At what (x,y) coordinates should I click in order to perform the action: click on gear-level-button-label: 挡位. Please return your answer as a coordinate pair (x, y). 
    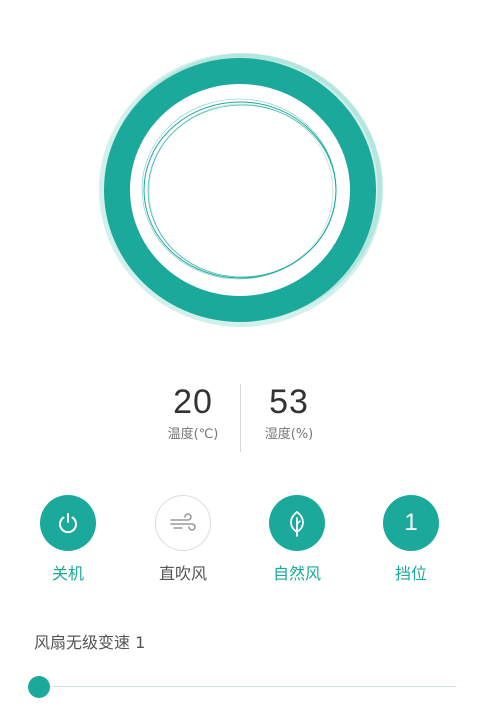
    Looking at the image, I should click on (410, 573).